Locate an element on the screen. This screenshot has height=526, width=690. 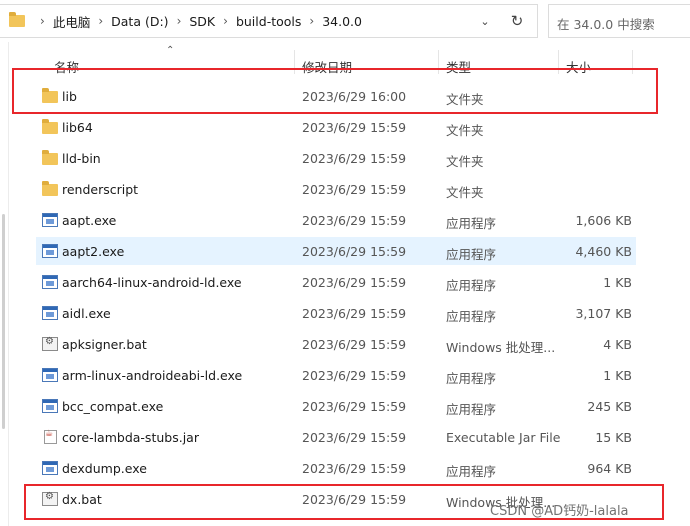
list-item: lld-bin 2023/6/29 15:59 文件夹 is located at coordinates (336, 158).